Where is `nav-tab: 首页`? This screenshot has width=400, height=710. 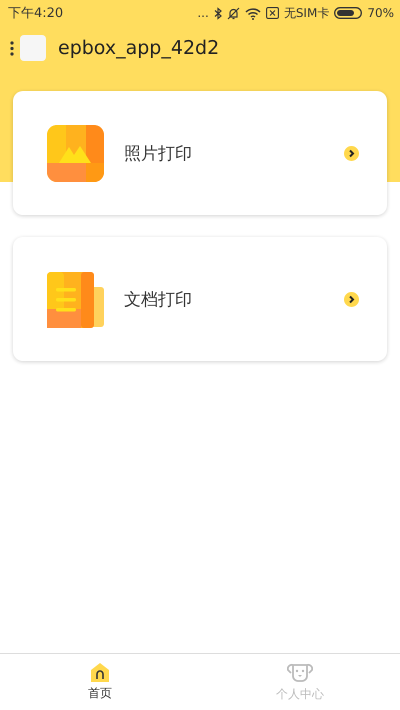 nav-tab: 首页 is located at coordinates (100, 682).